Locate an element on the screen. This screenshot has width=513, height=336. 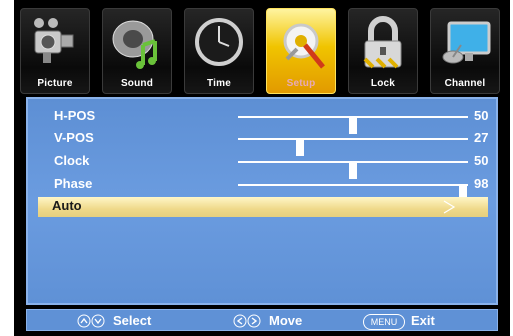
up-down-icon is located at coordinates (91, 321).